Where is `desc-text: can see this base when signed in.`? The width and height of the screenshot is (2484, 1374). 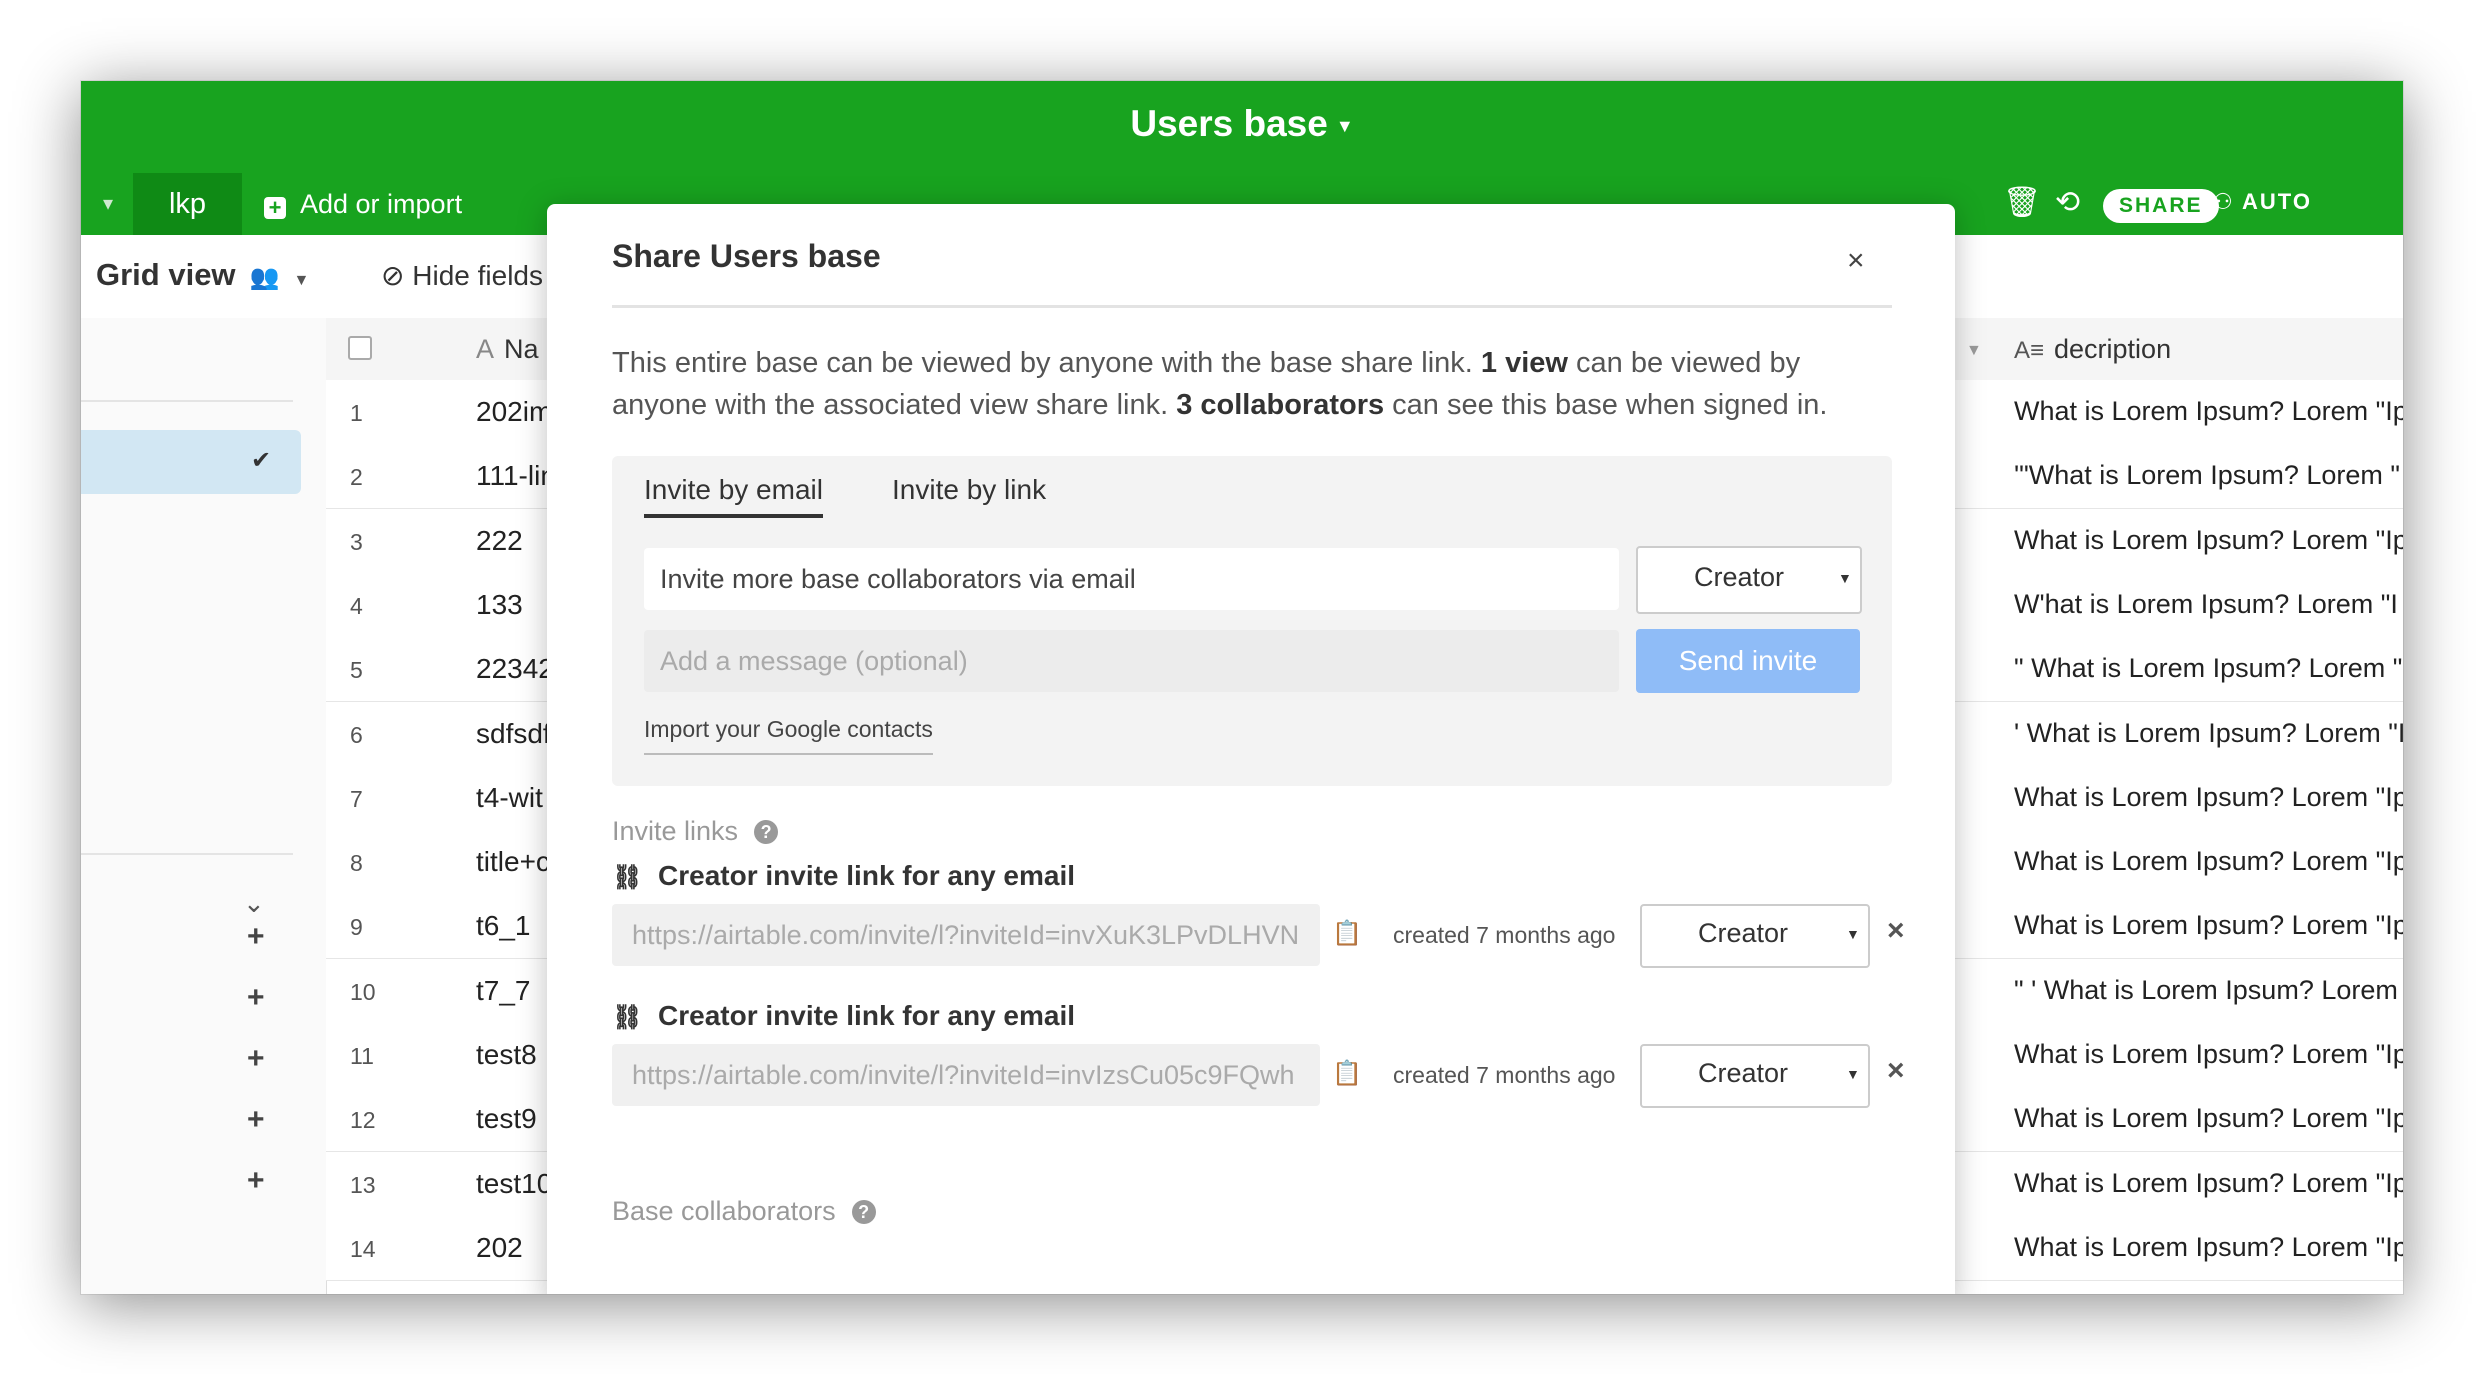 desc-text: can see this base when signed in. is located at coordinates (1606, 405).